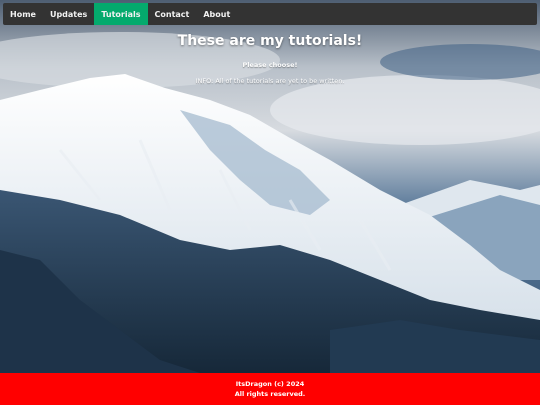 The image size is (540, 405). Describe the element at coordinates (270, 394) in the screenshot. I see `footer-rights: All rights reserved.` at that location.